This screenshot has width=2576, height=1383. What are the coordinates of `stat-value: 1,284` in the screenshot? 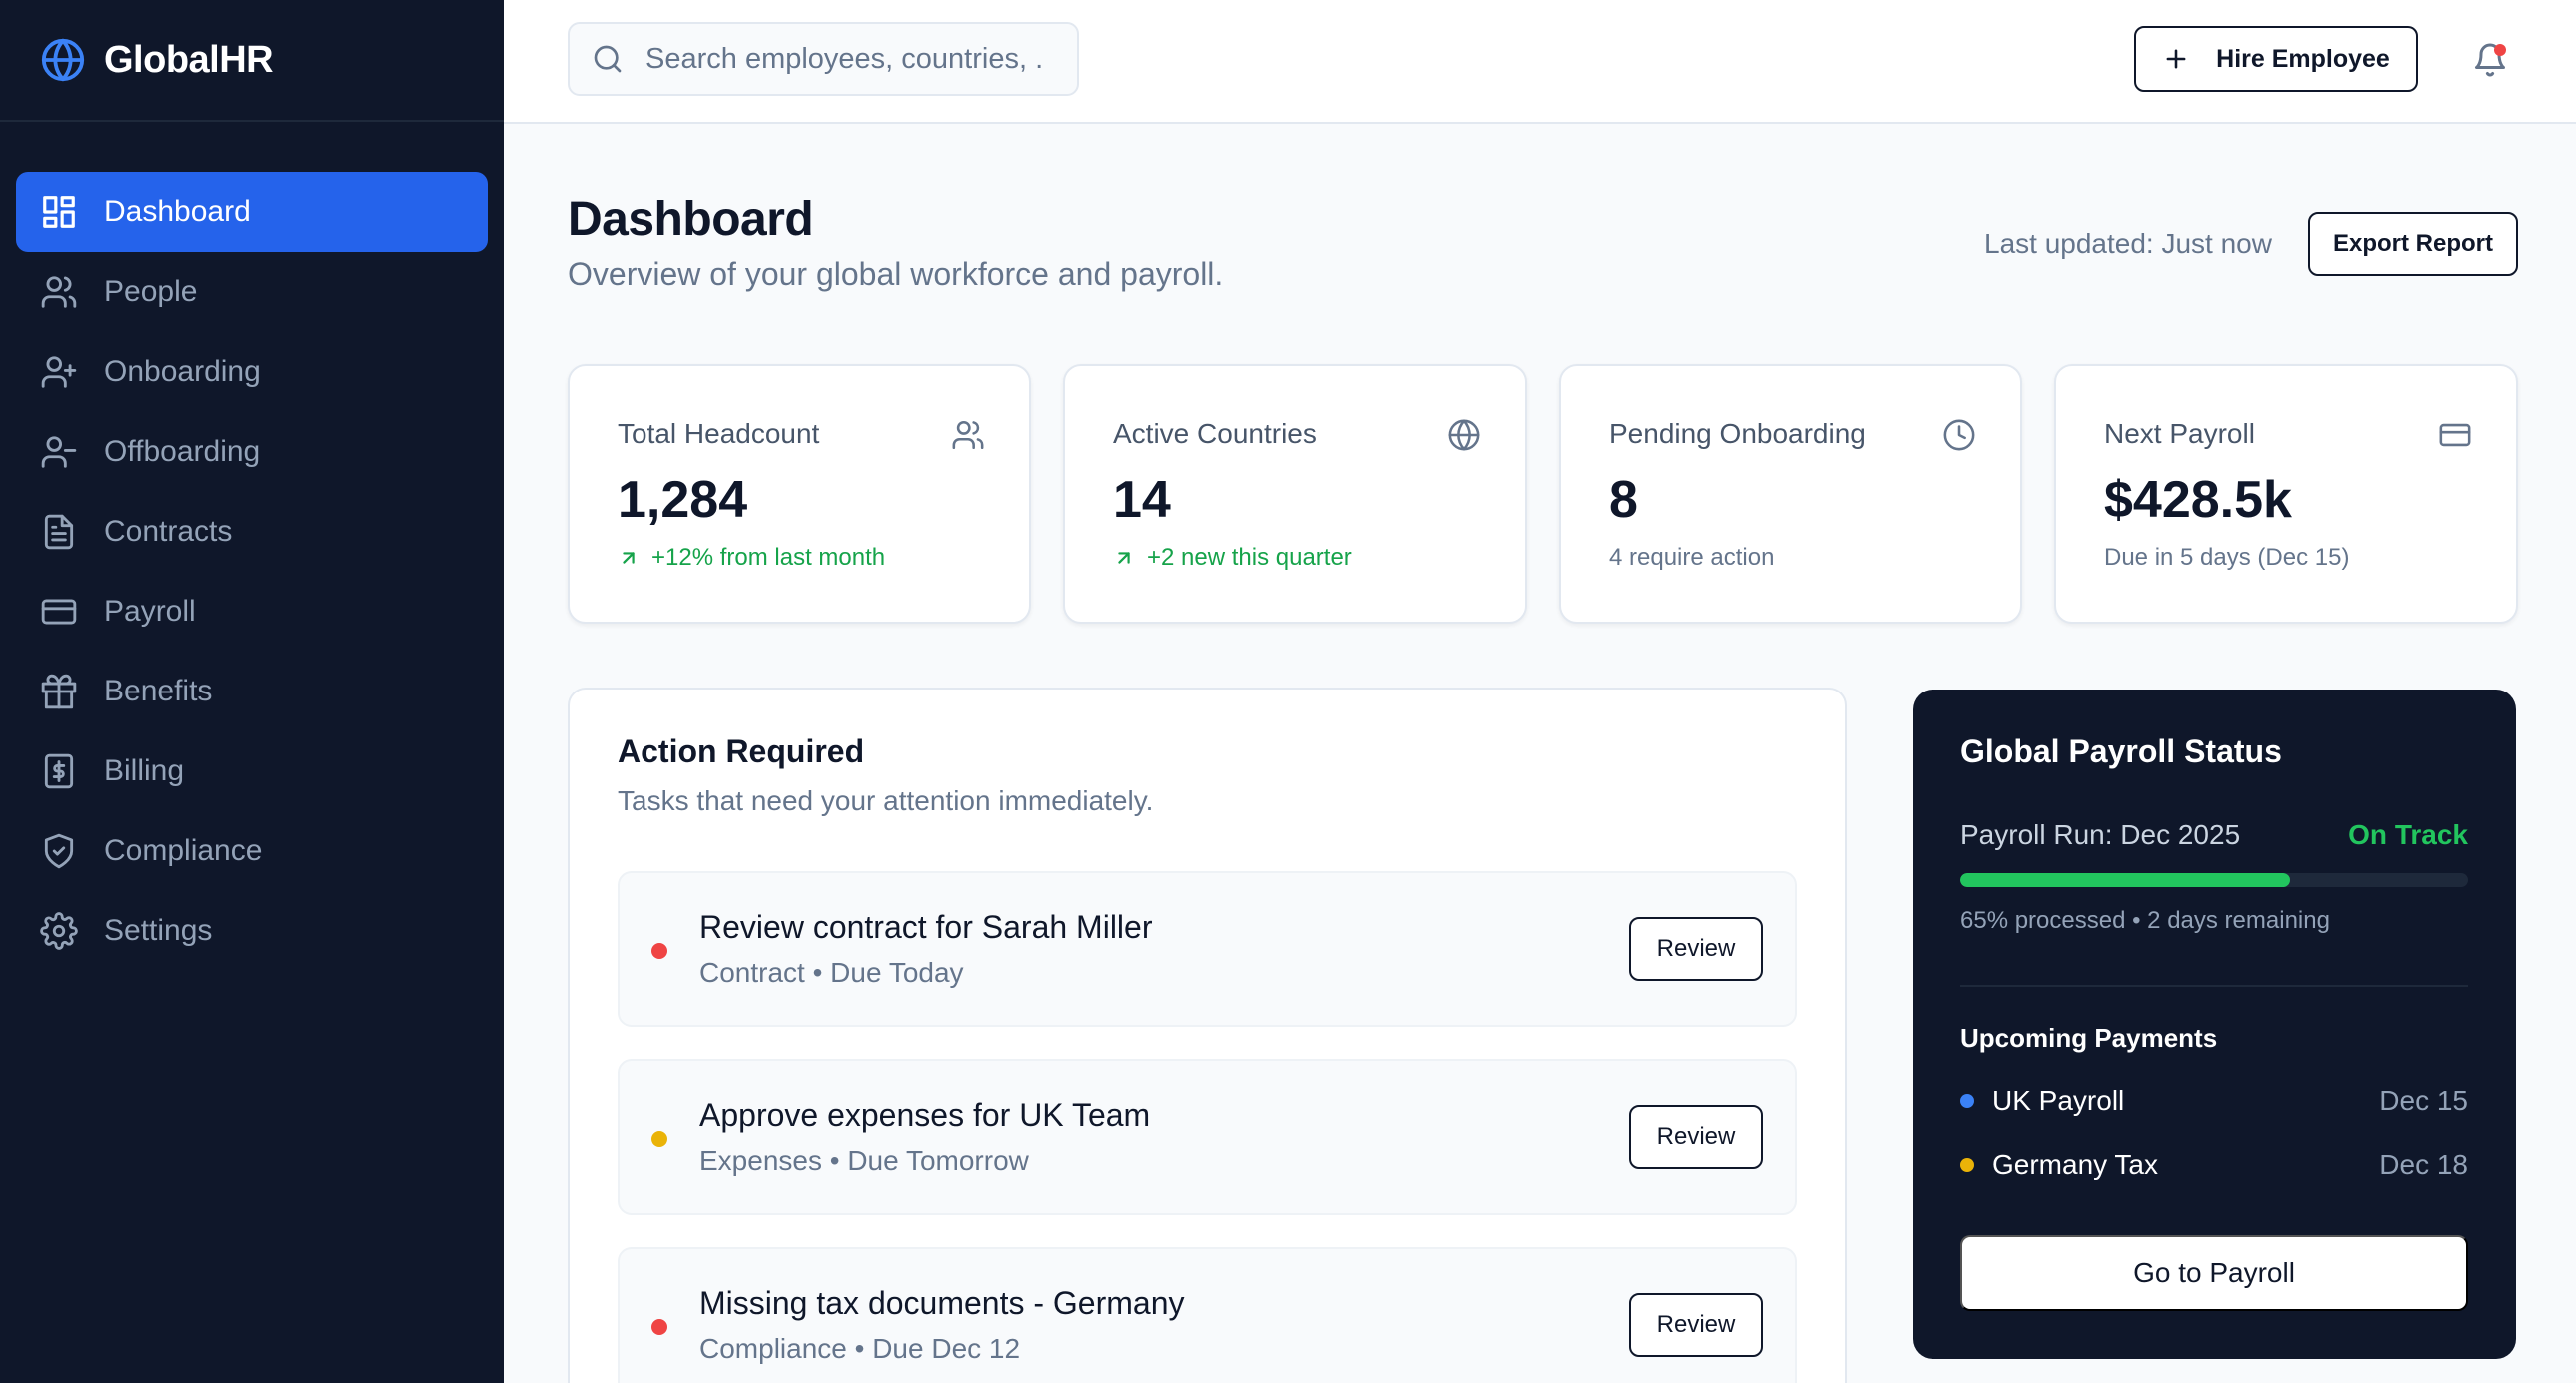 It's located at (683, 500).